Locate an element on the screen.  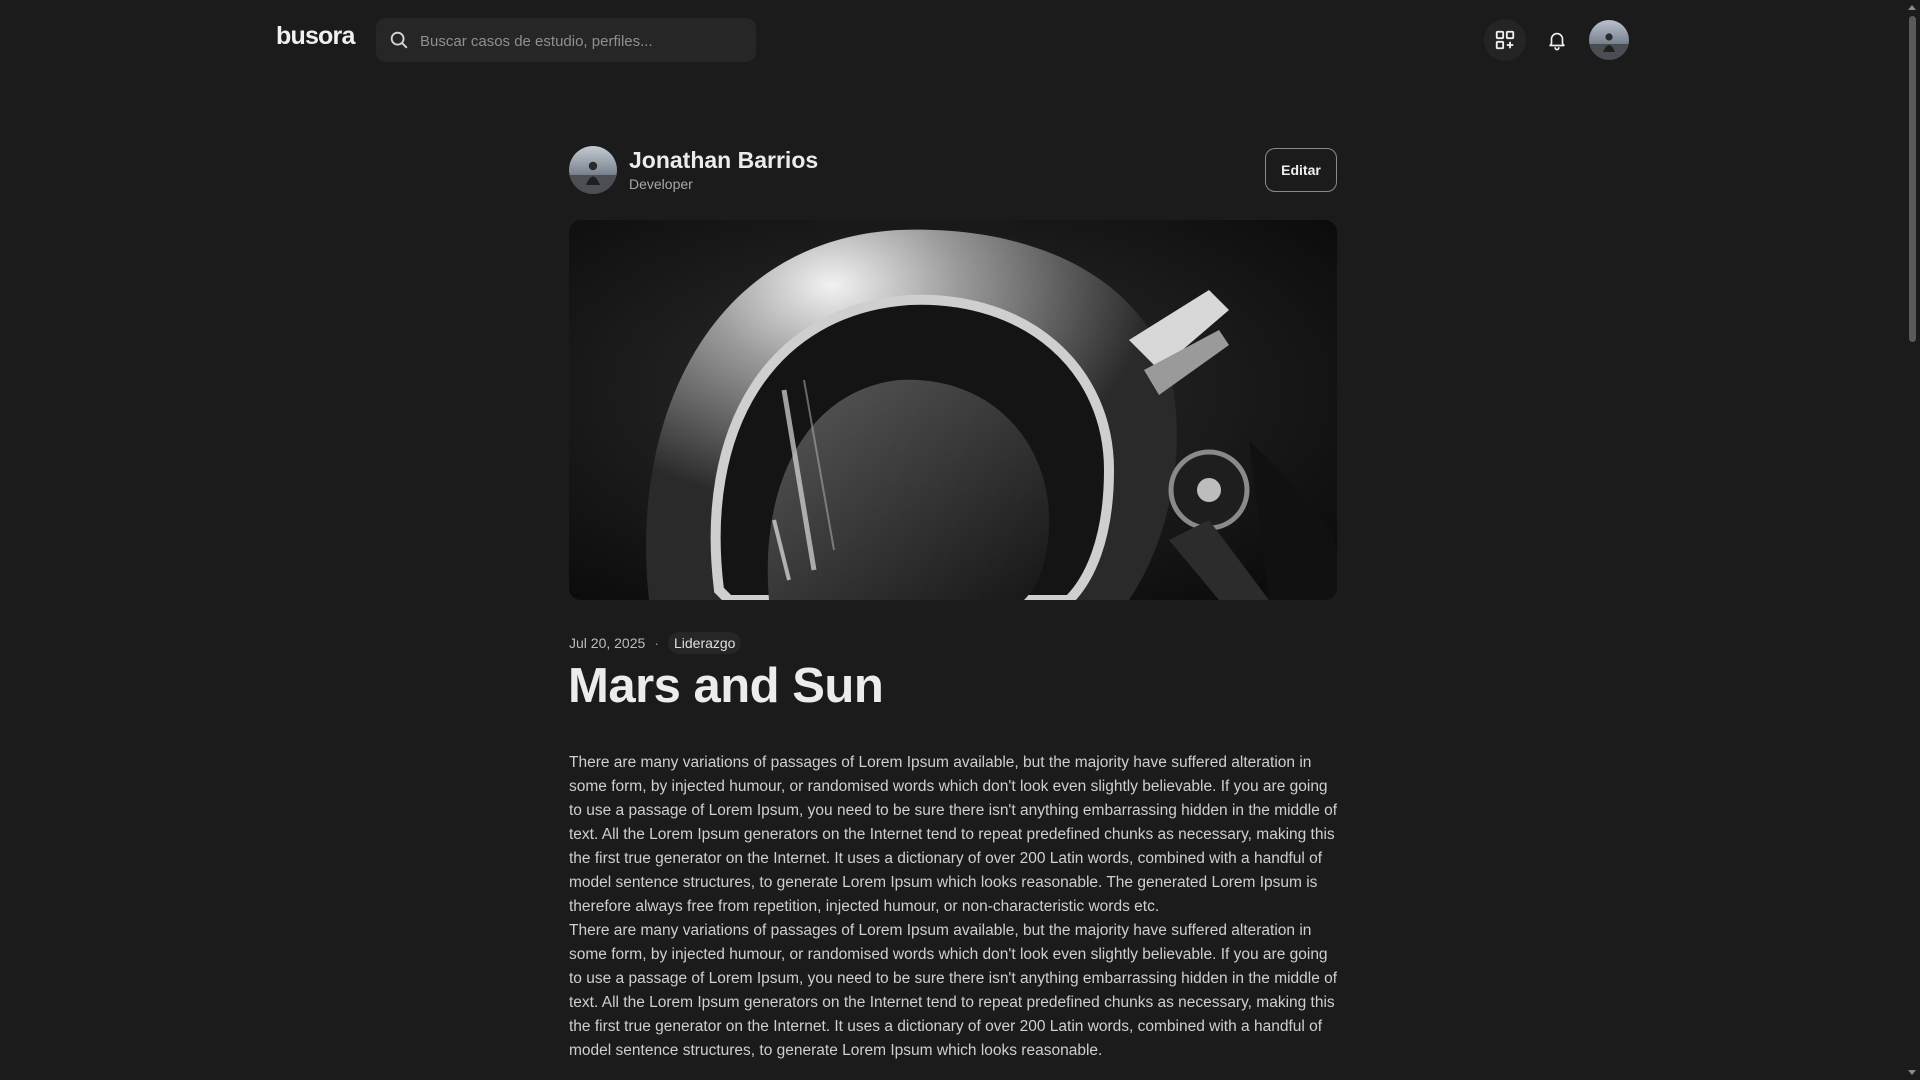
category-tag: Liderazgo is located at coordinates (704, 643).